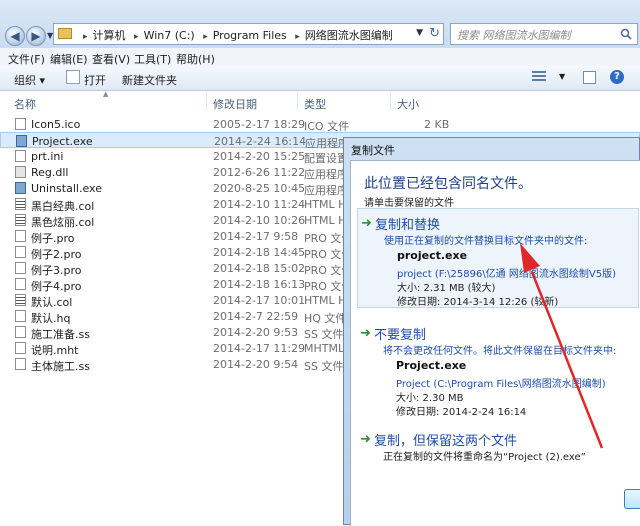 Image resolution: width=640 pixels, height=526 pixels. I want to click on dialog-heading: 此位置已经包含同名文件。, so click(448, 184).